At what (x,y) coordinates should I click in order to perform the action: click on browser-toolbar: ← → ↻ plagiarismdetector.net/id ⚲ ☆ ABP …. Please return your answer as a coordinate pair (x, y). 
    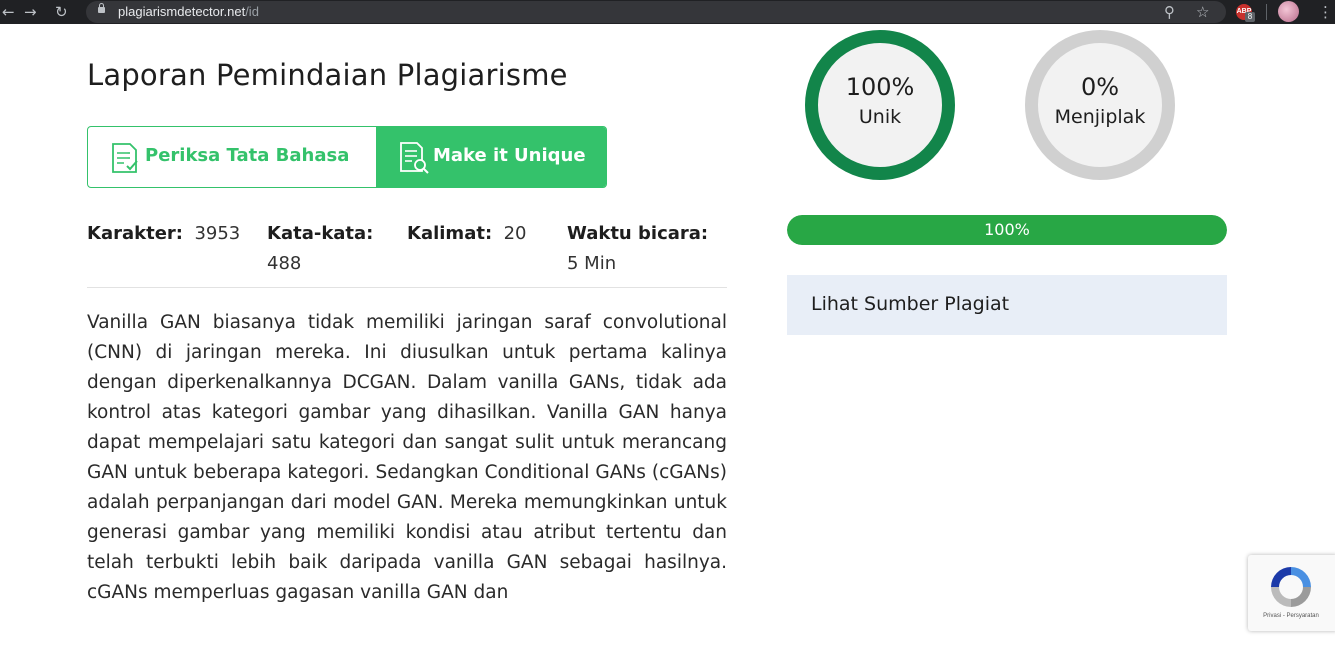
    Looking at the image, I should click on (667, 12).